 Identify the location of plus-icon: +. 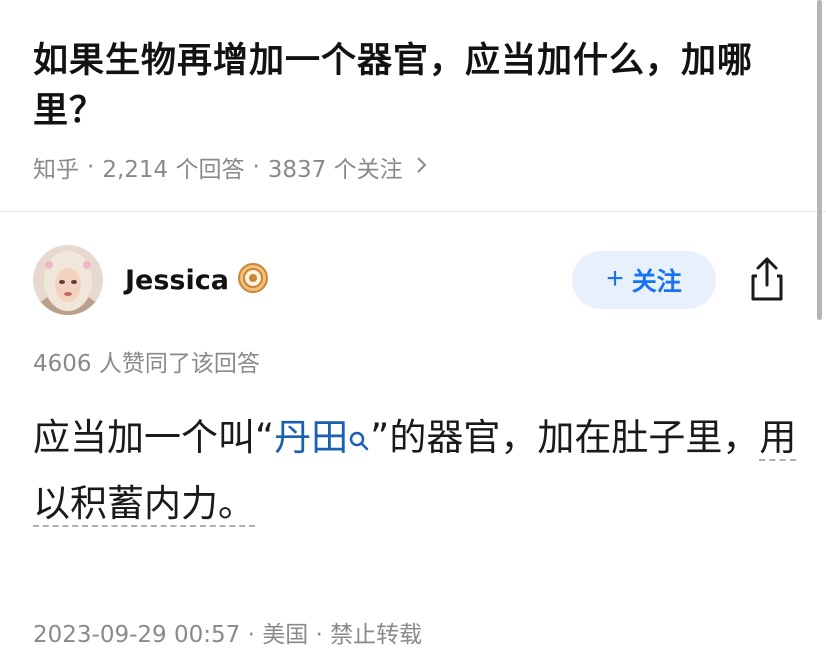
(615, 278).